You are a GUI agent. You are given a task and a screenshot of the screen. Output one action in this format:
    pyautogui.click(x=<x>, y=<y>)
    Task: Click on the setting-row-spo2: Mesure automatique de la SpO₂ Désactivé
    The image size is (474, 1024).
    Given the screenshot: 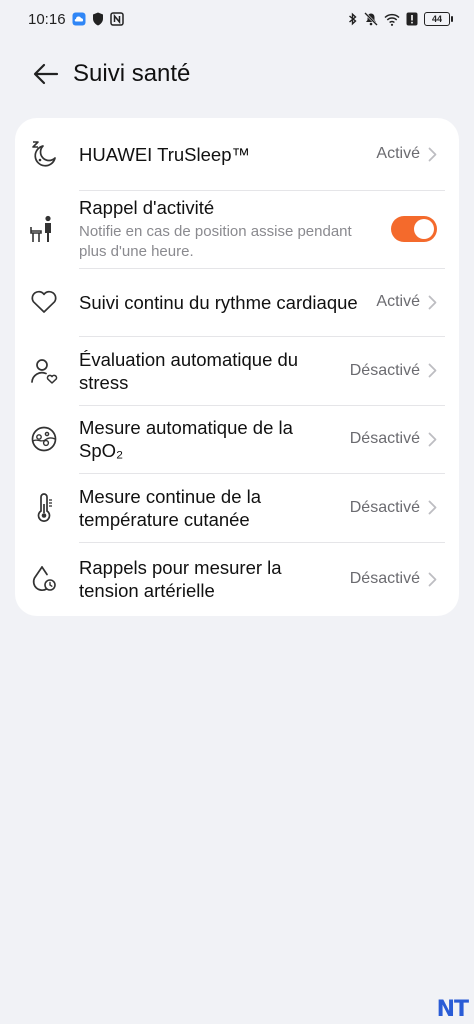 What is the action you would take?
    pyautogui.click(x=237, y=439)
    